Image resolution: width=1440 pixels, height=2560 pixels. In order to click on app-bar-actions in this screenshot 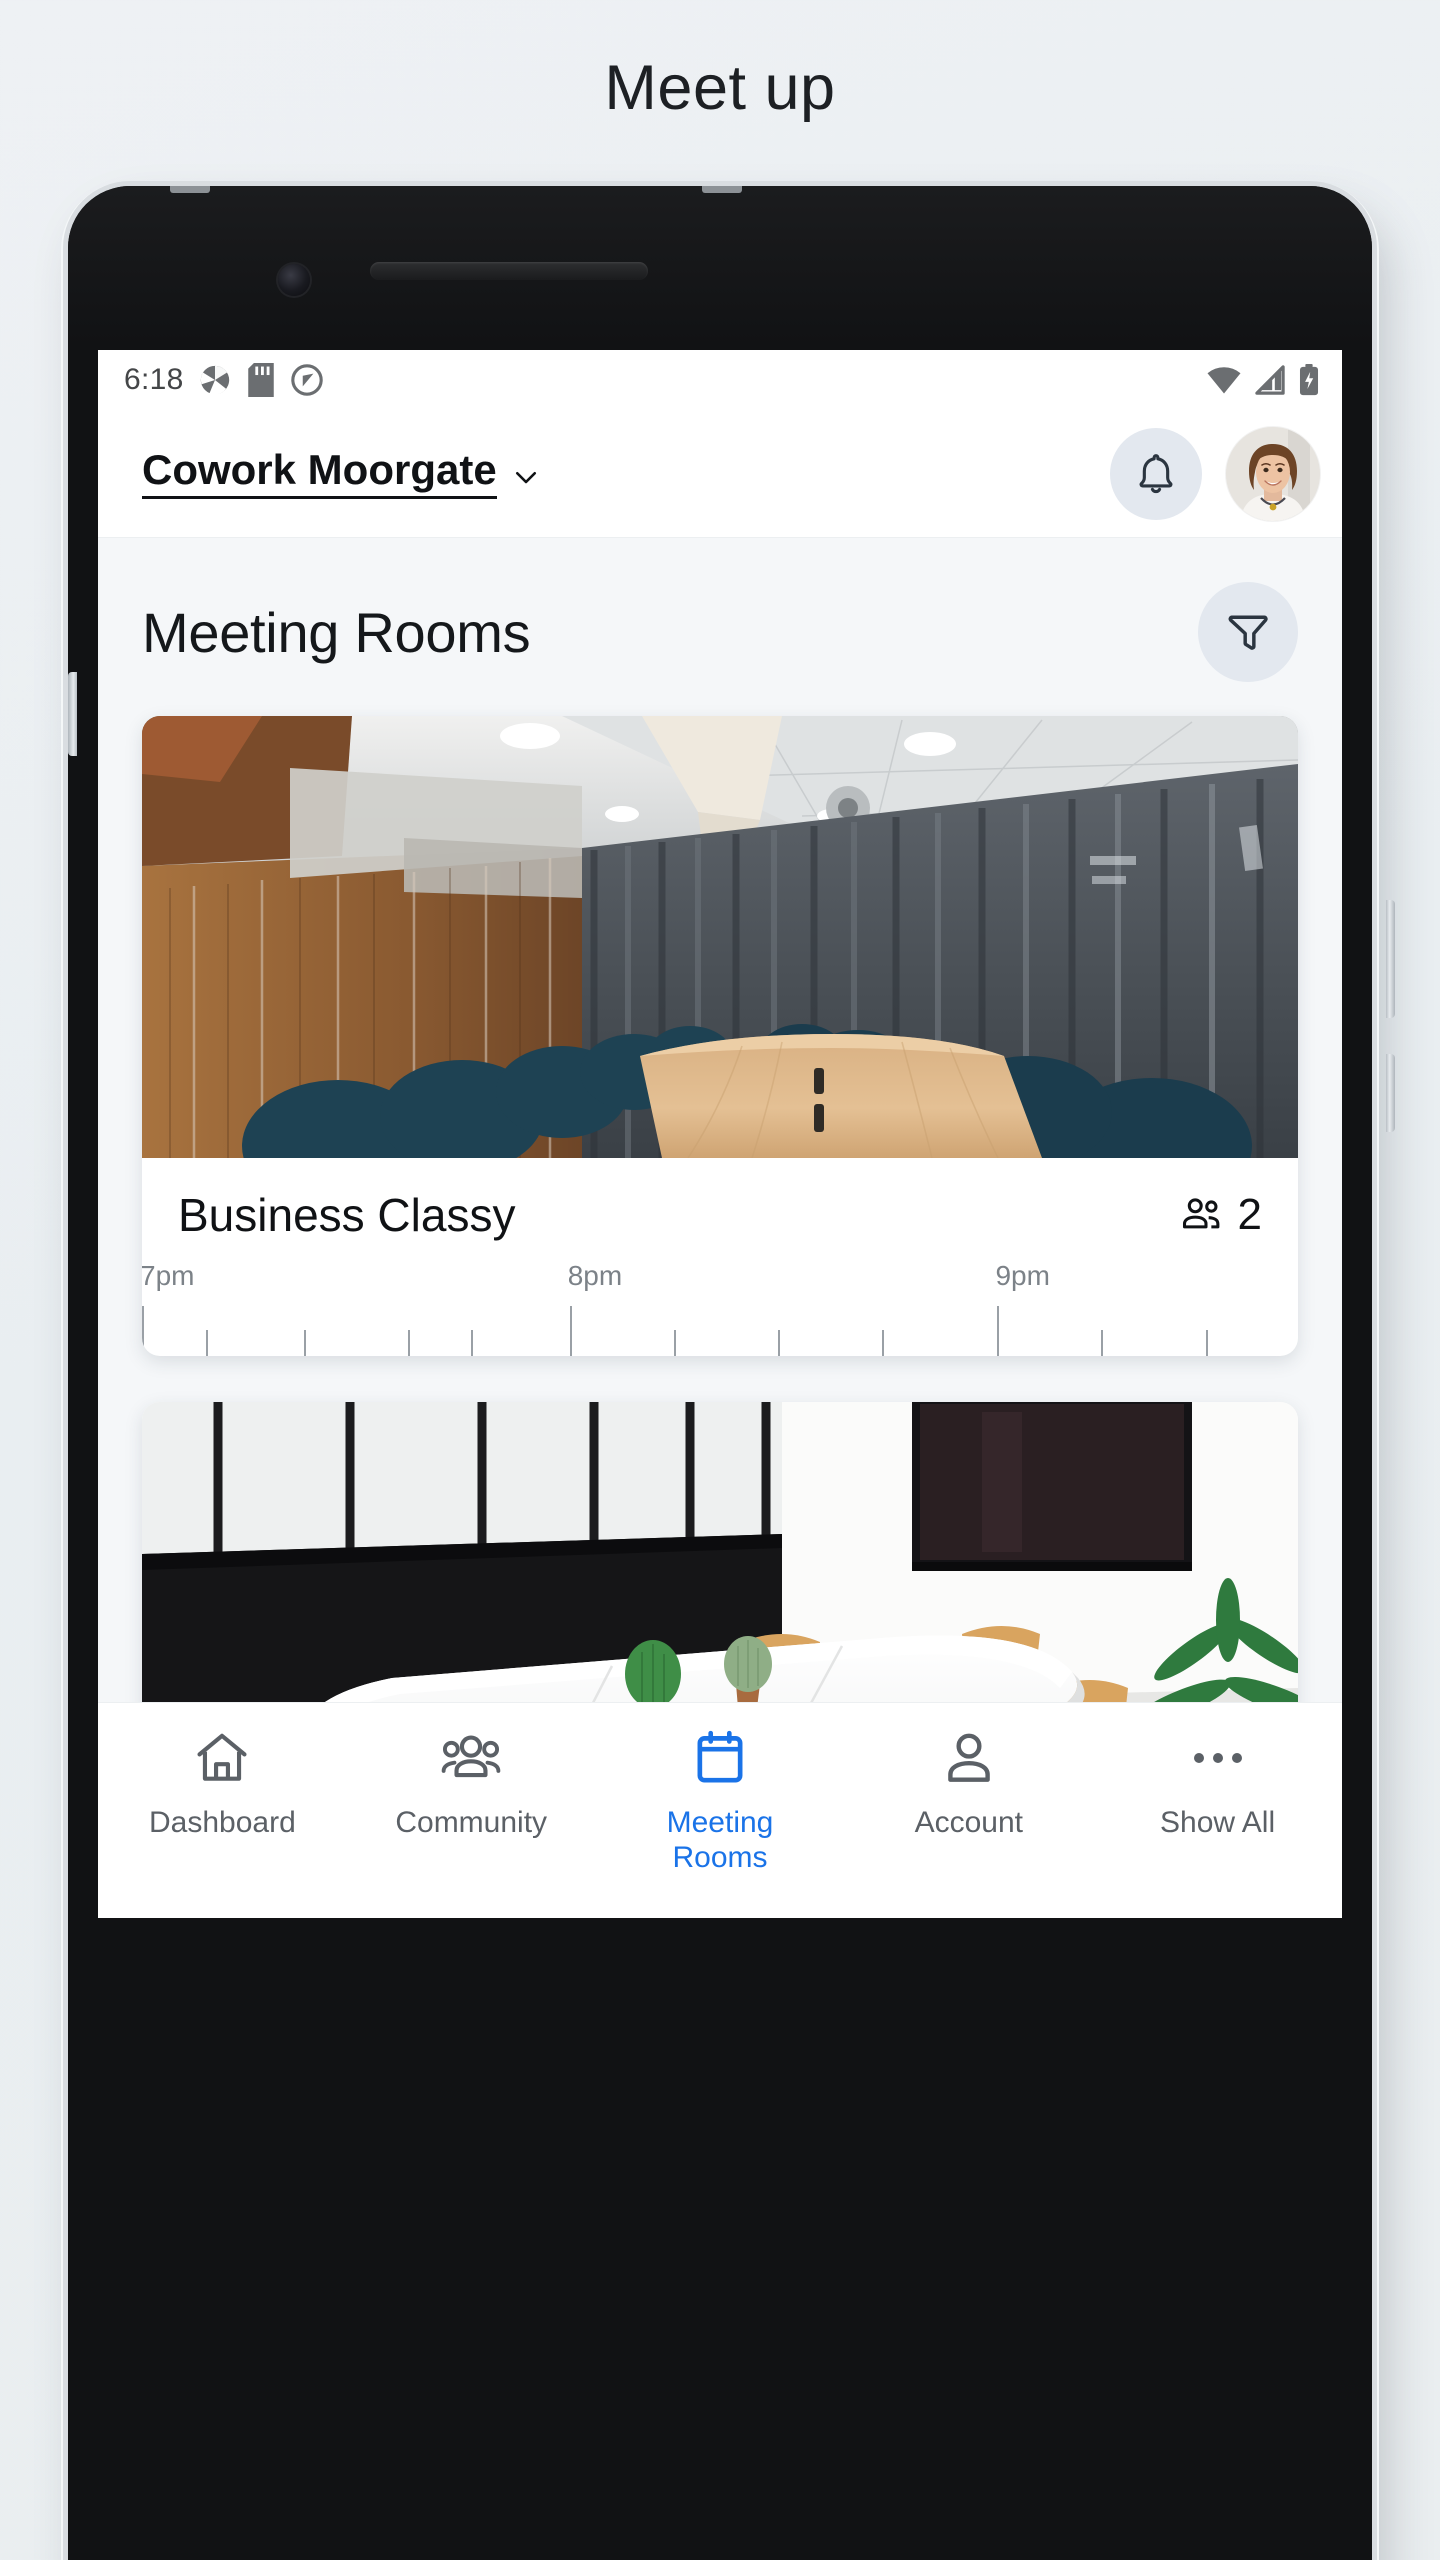, I will do `click(1215, 473)`.